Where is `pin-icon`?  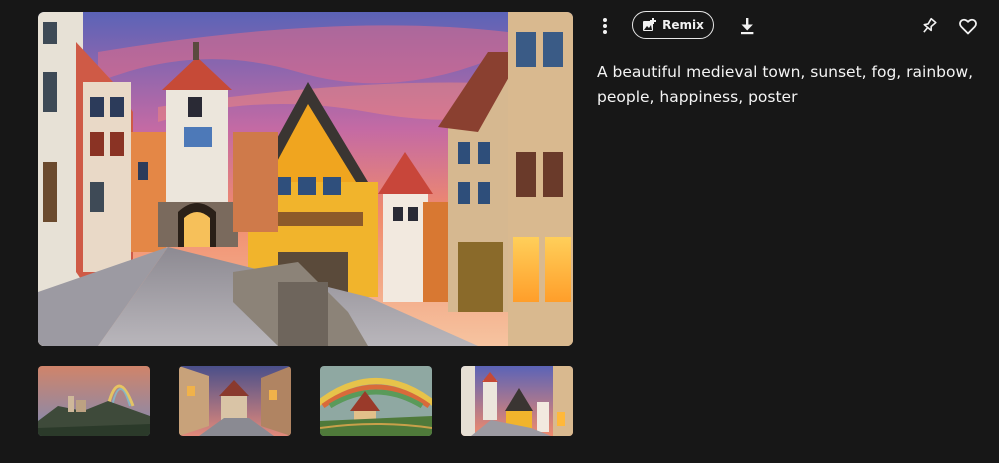
pin-icon is located at coordinates (930, 25).